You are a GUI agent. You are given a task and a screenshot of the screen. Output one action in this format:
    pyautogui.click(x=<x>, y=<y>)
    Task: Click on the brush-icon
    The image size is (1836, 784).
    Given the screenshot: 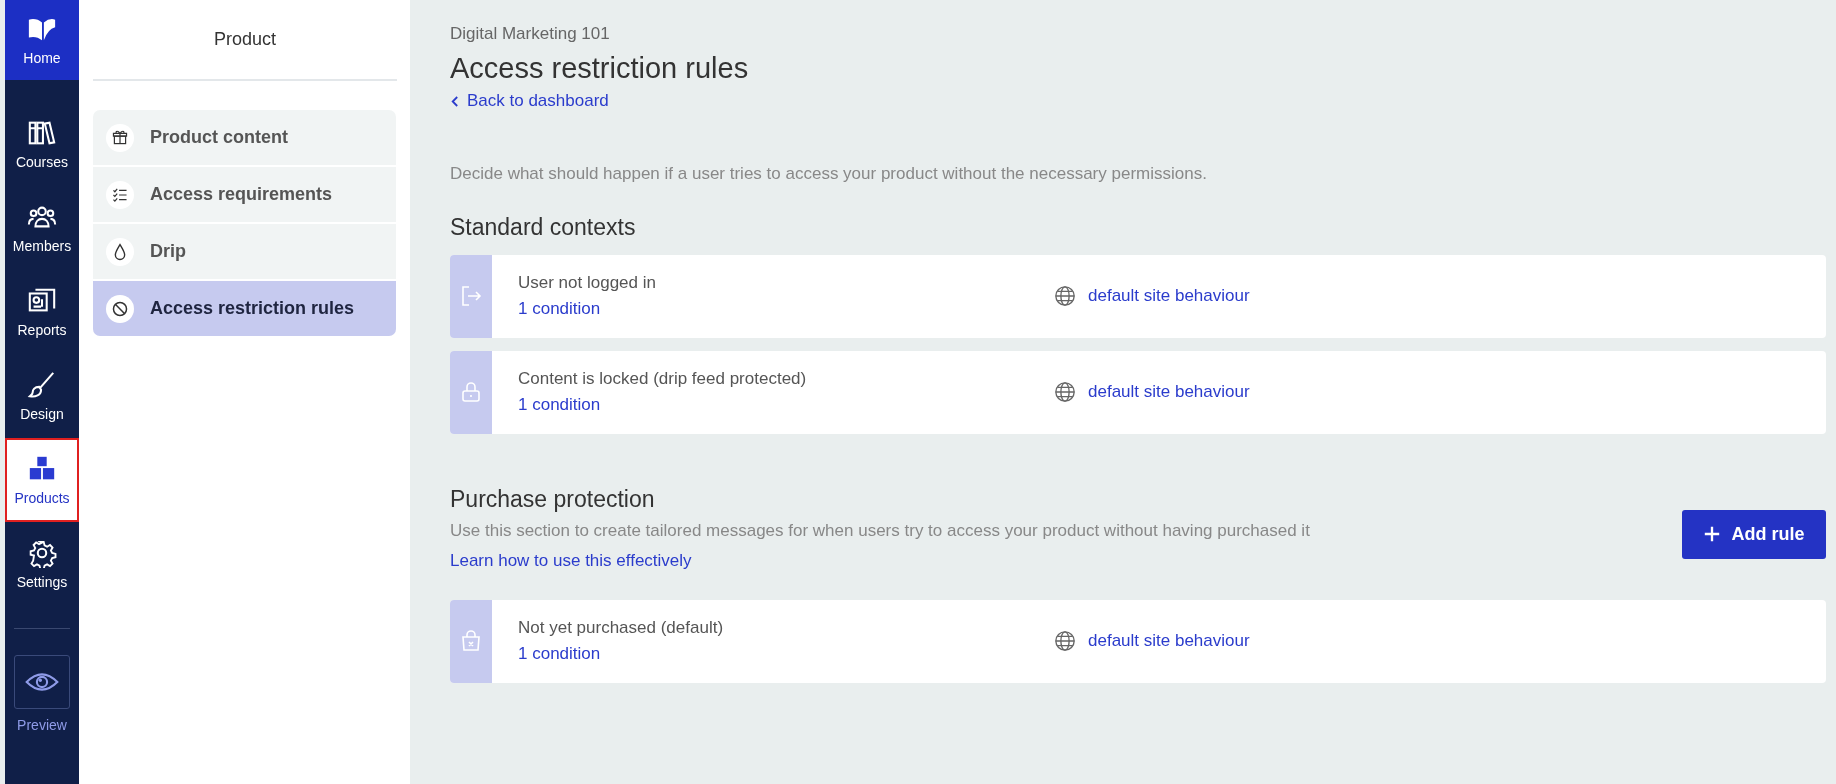 What is the action you would take?
    pyautogui.click(x=42, y=385)
    